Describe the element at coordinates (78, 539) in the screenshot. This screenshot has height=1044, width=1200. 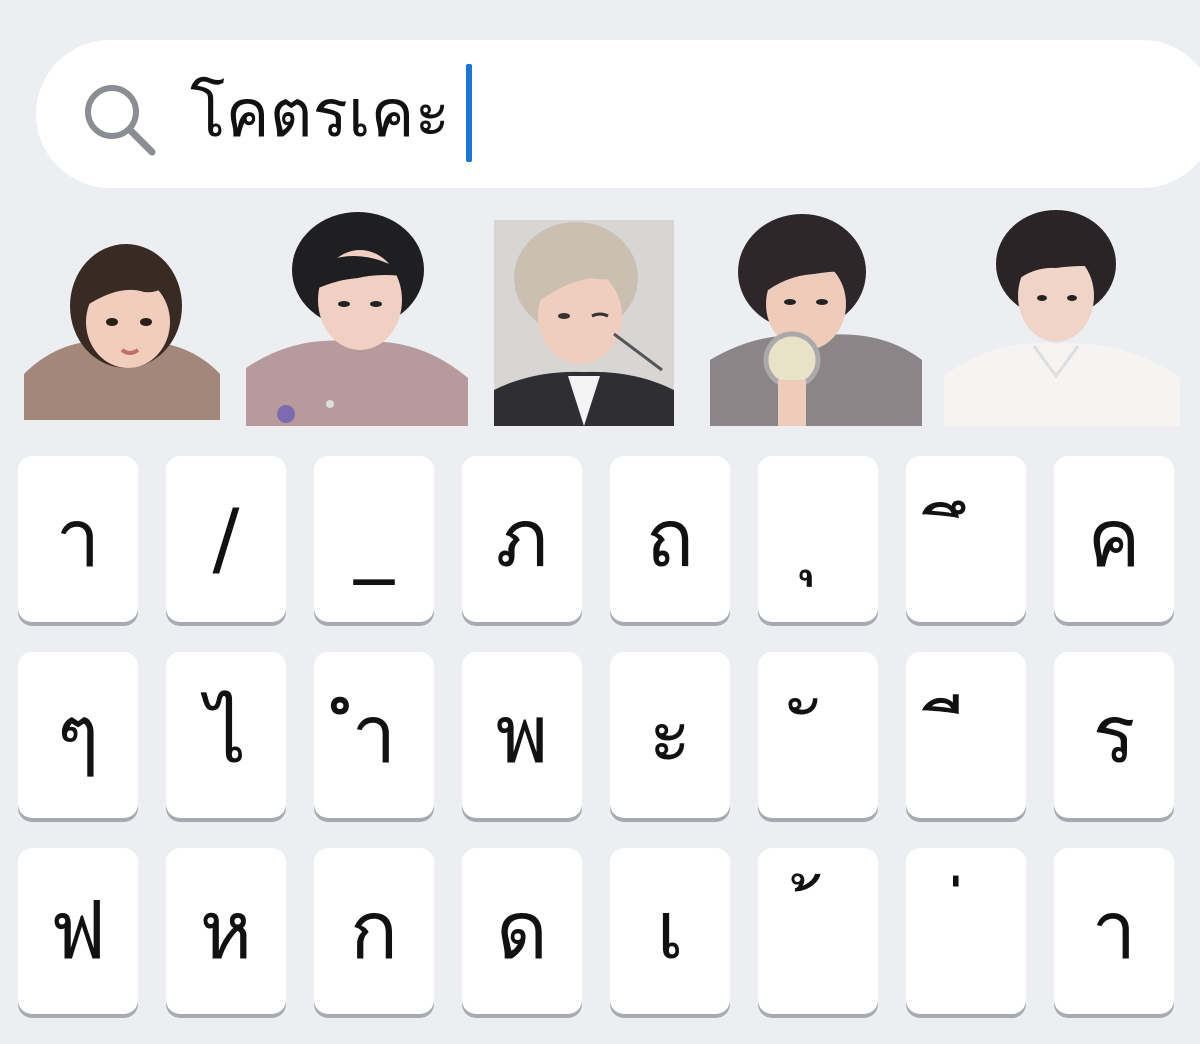
I see `key-r1-1: า` at that location.